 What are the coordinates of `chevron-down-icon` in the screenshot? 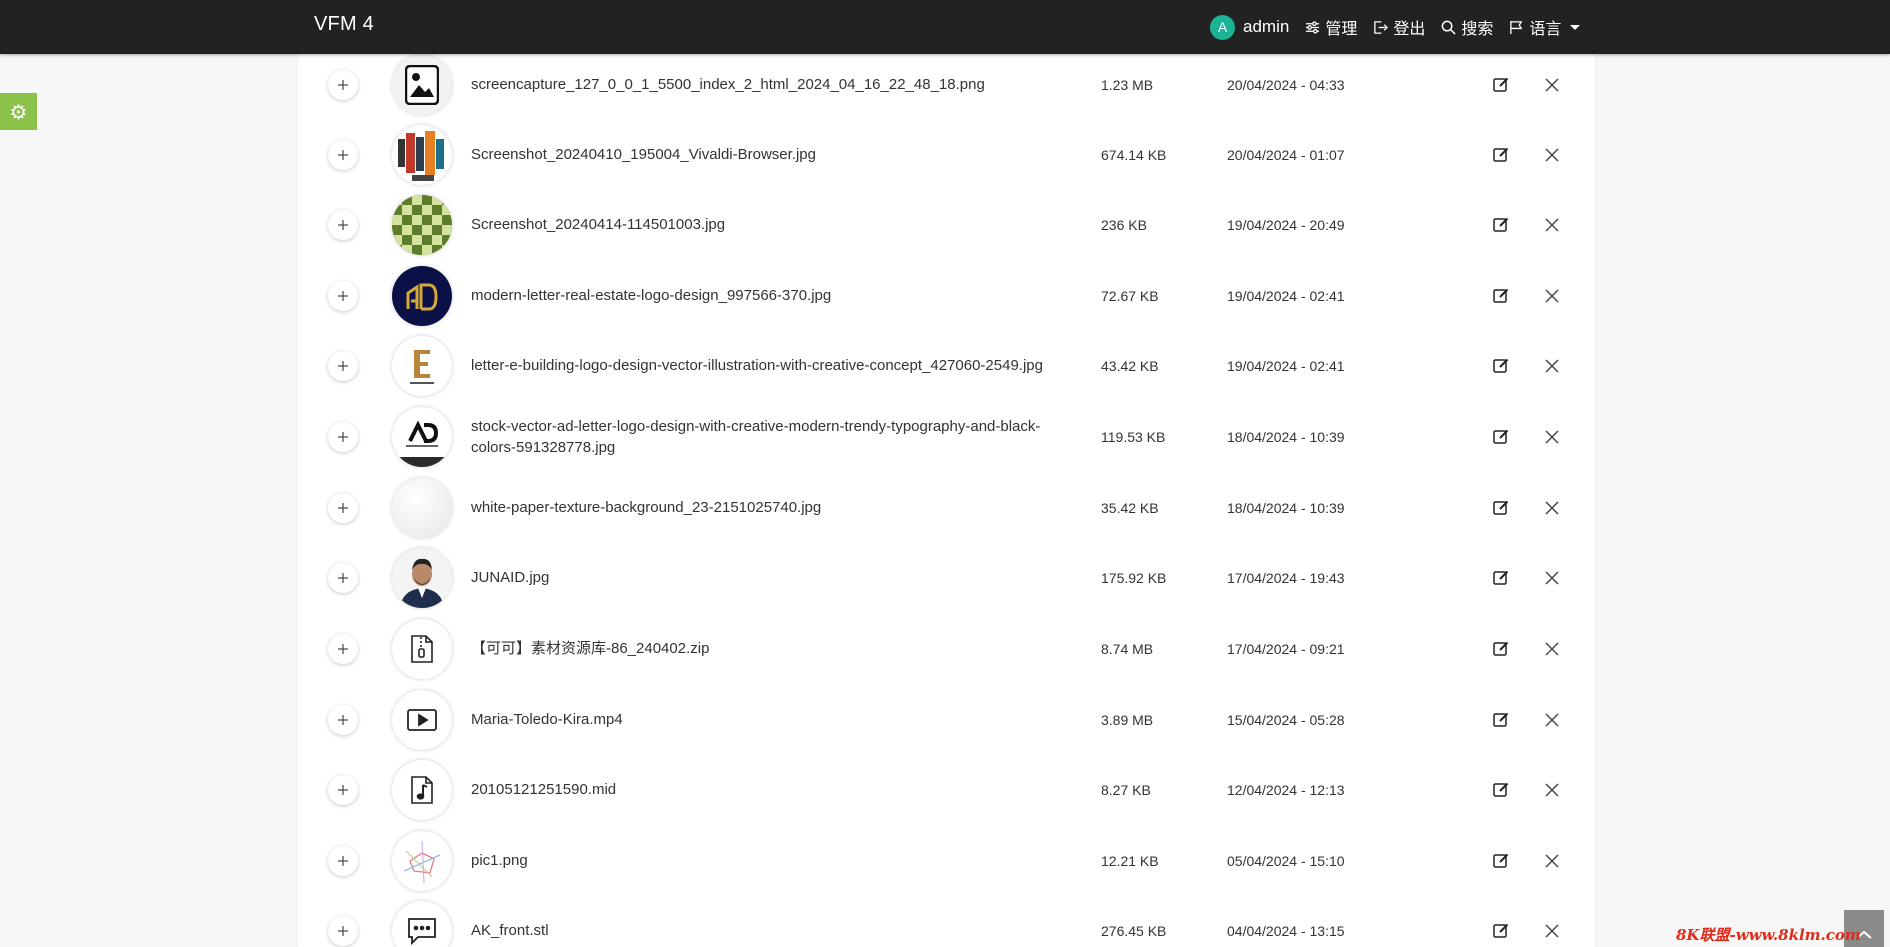 It's located at (1575, 27).